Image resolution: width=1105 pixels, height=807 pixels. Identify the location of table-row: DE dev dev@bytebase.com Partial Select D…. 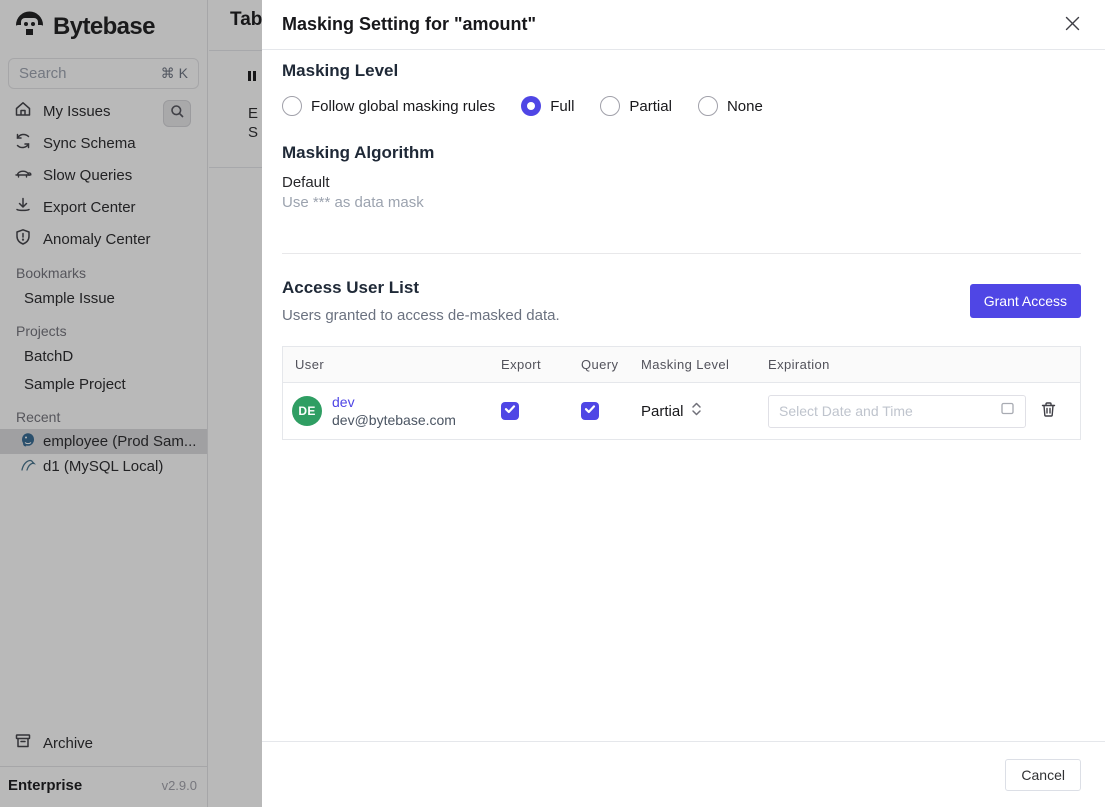
(681, 411).